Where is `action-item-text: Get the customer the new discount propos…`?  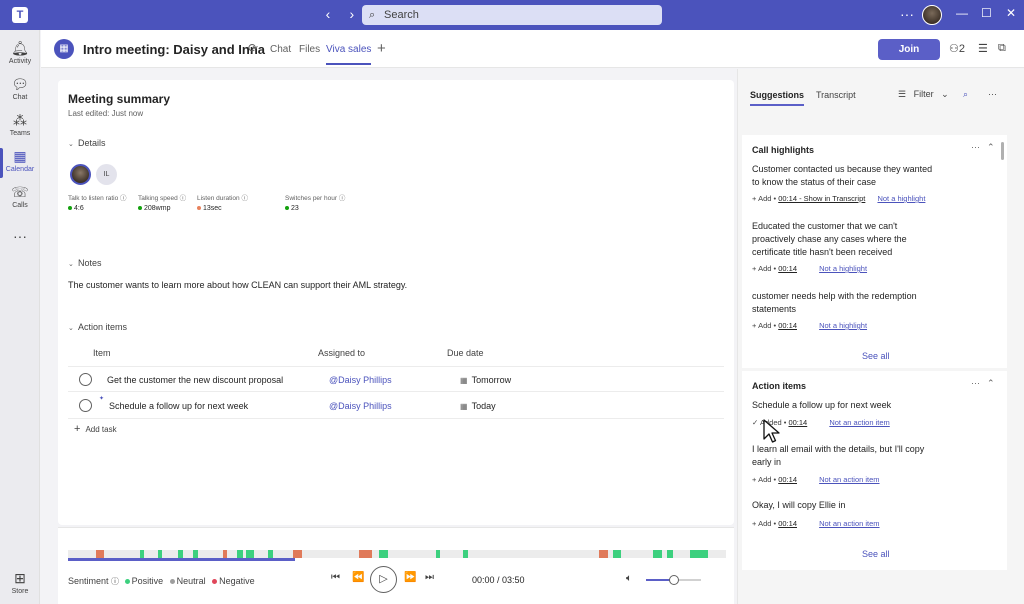 action-item-text: Get the customer the new discount propos… is located at coordinates (195, 380).